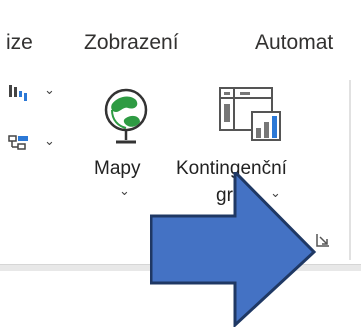 Image resolution: width=361 pixels, height=327 pixels. Describe the element at coordinates (19, 43) in the screenshot. I see `tab-partial-left: ize` at that location.